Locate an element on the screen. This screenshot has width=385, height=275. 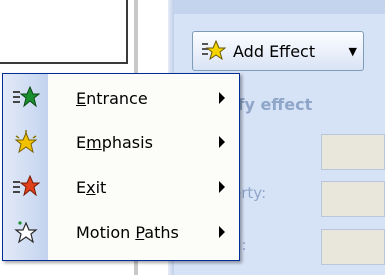
menu-item-entrance: Entrance is located at coordinates (121, 98).